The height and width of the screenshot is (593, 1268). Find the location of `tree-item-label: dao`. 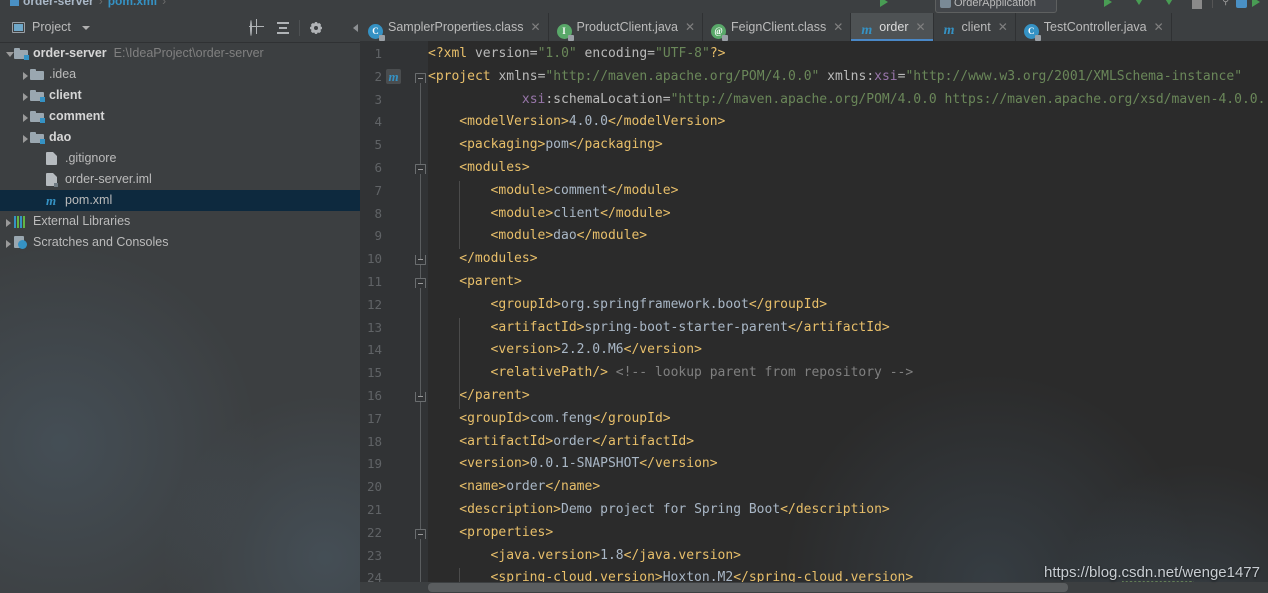

tree-item-label: dao is located at coordinates (60, 137).